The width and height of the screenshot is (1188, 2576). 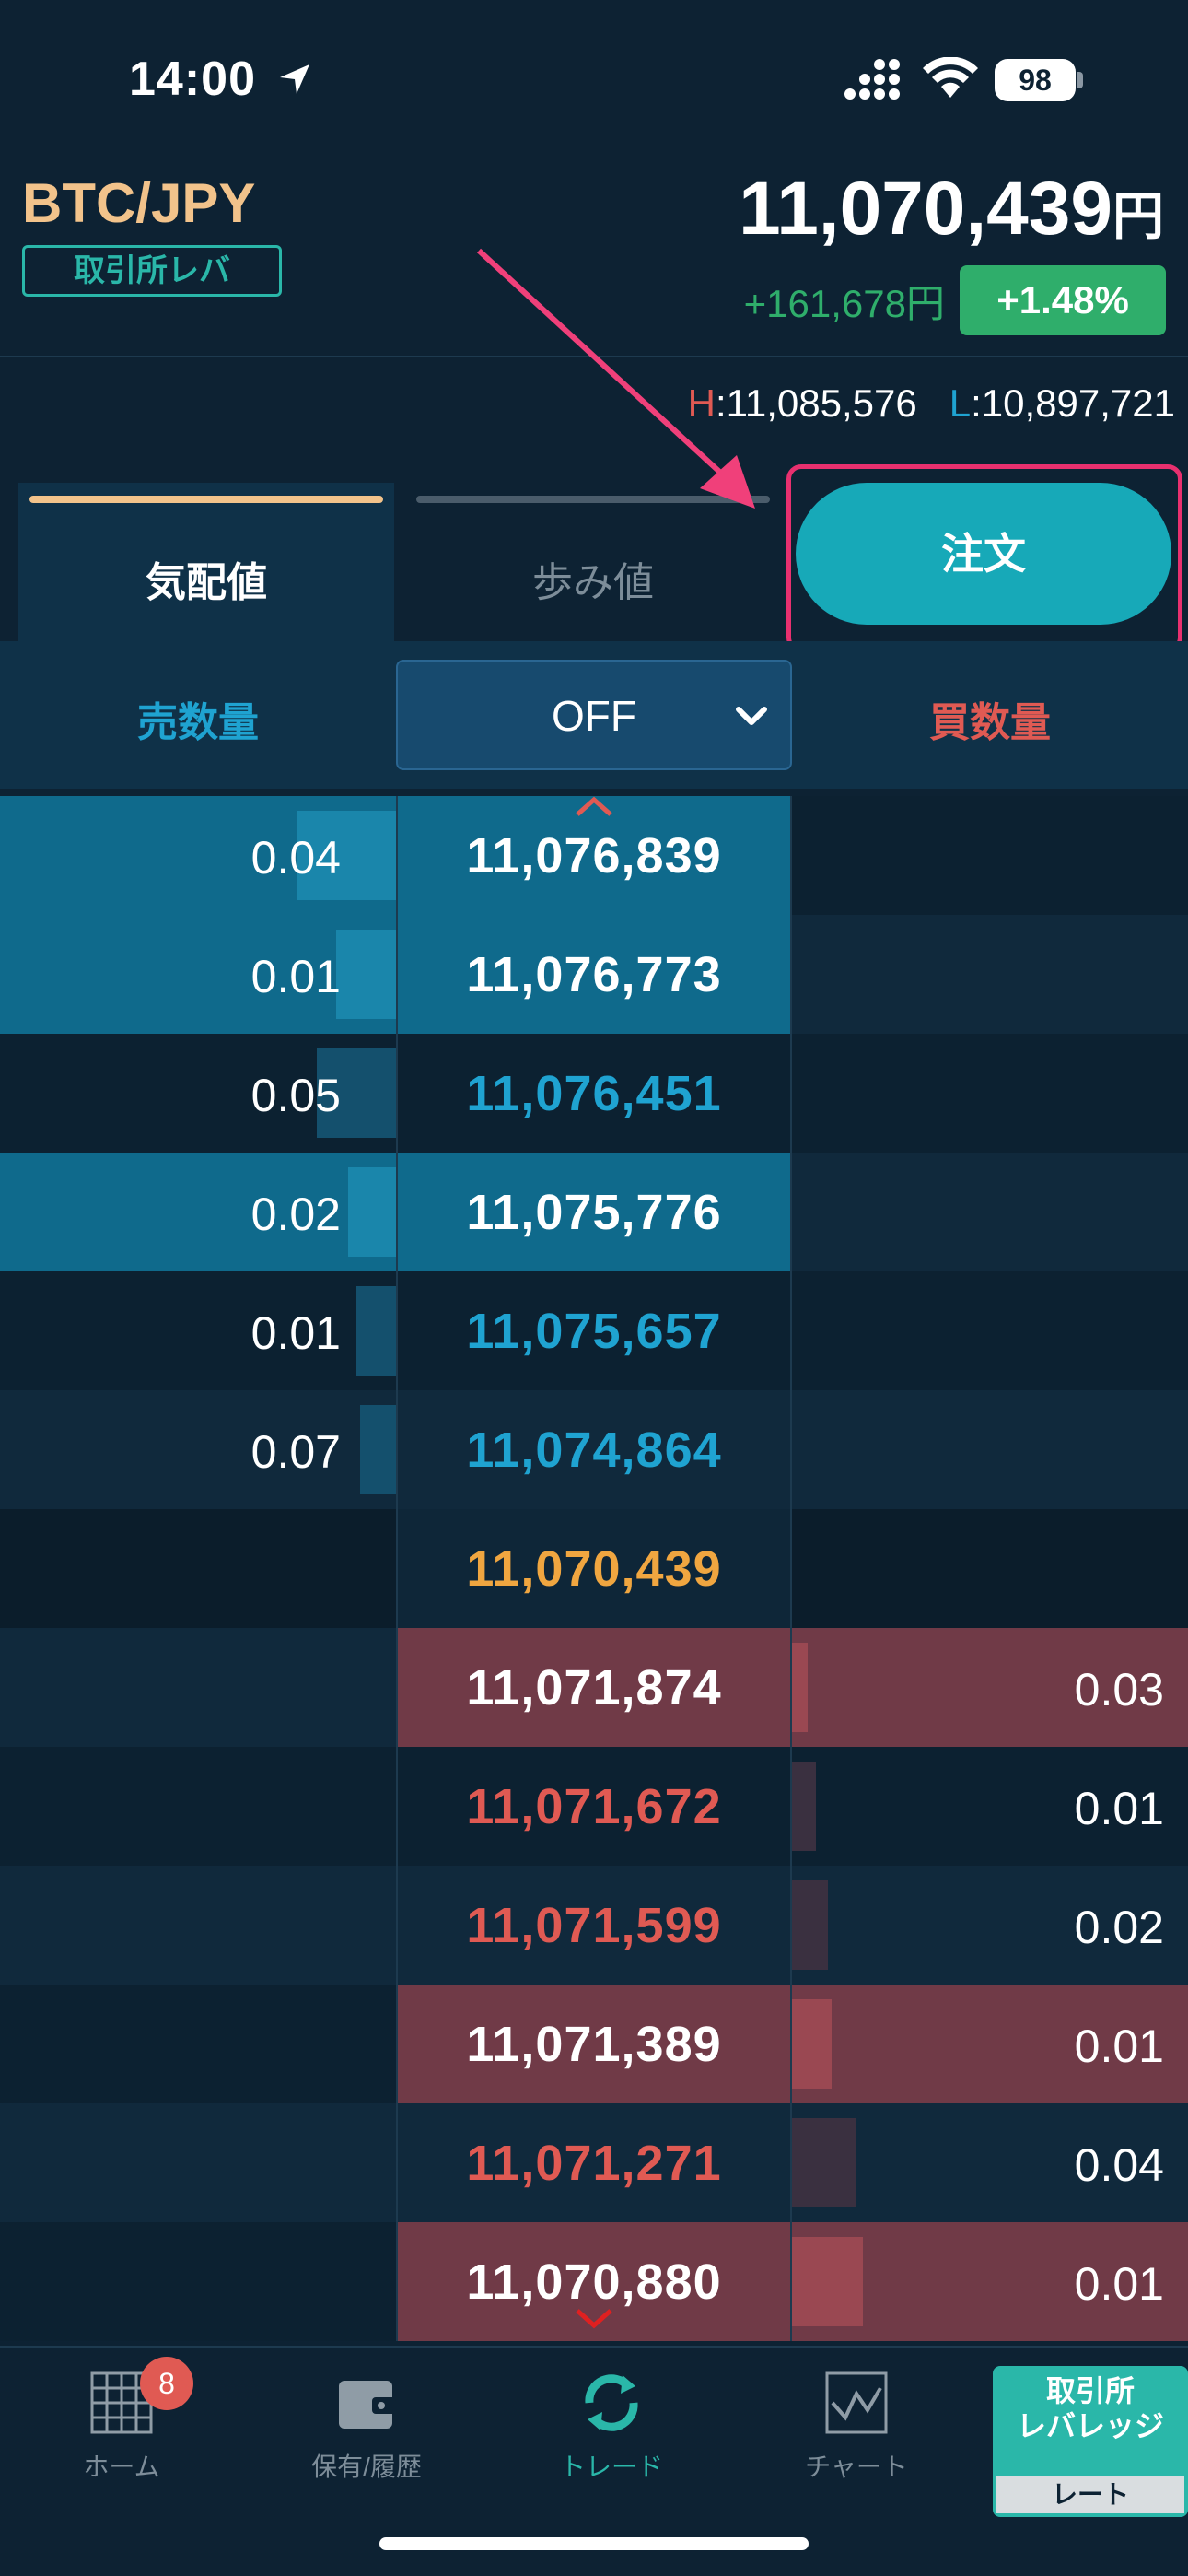 What do you see at coordinates (1090, 2425) in the screenshot?
I see `rate-button-line2: レバレッジ` at bounding box center [1090, 2425].